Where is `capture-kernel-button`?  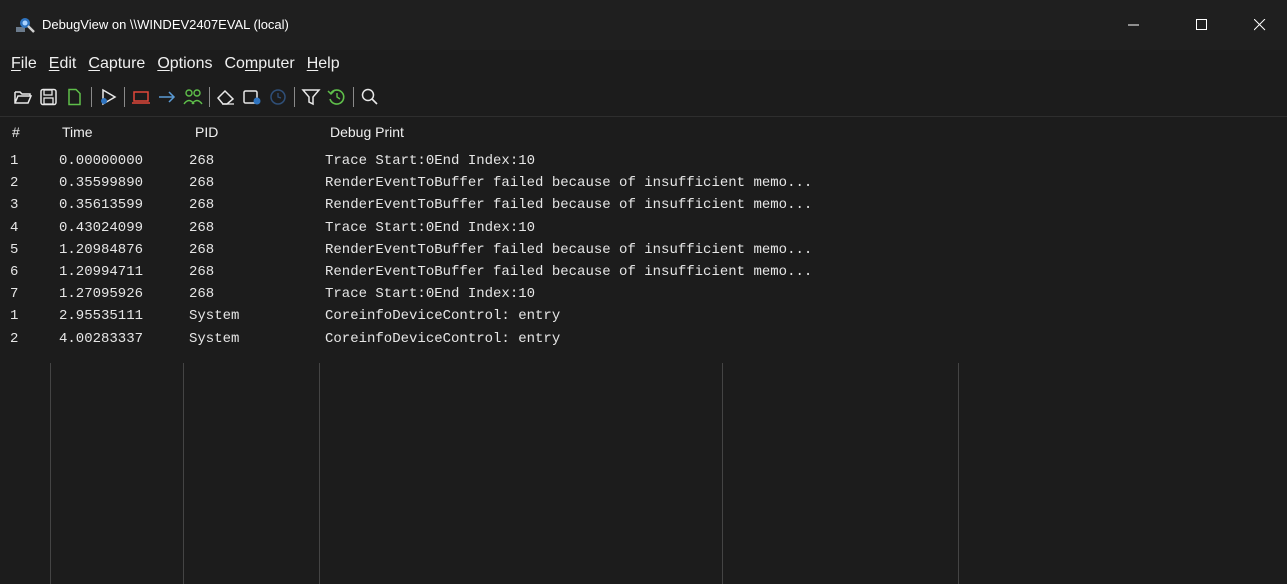
capture-kernel-button is located at coordinates (141, 97).